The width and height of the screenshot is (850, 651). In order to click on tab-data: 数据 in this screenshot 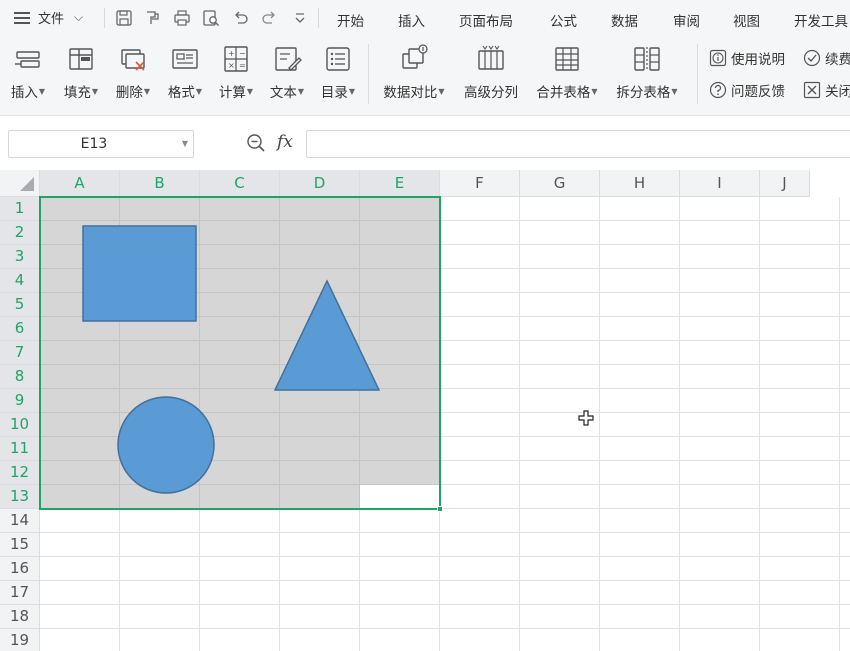, I will do `click(624, 20)`.